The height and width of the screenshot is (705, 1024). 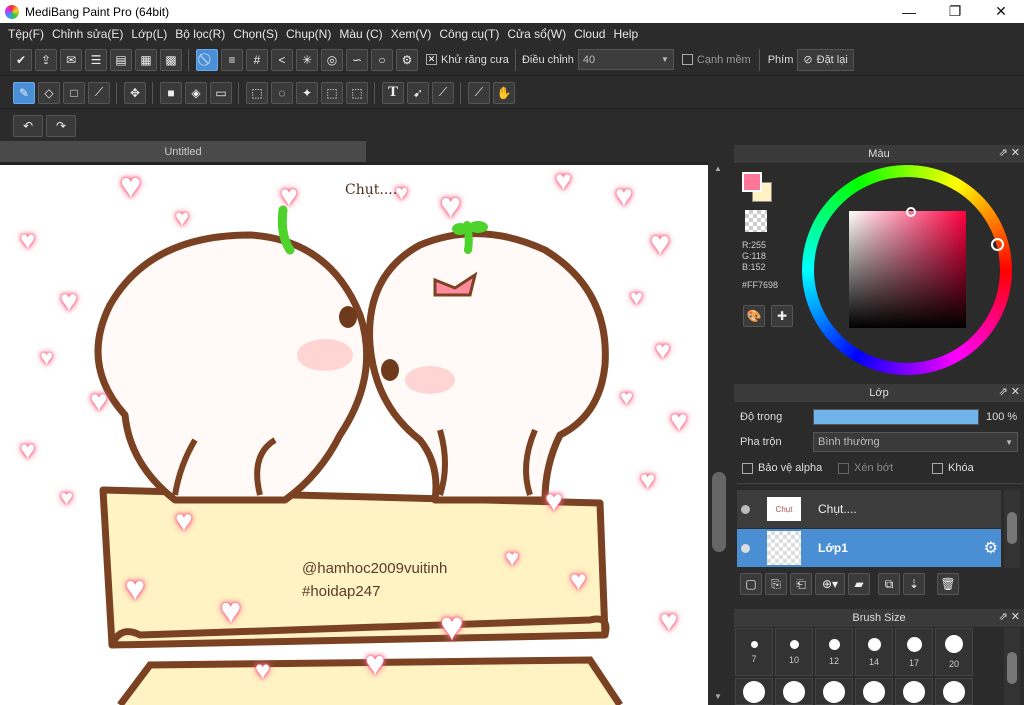 I want to click on blur-tool-icon: ⟋, so click(x=99, y=92).